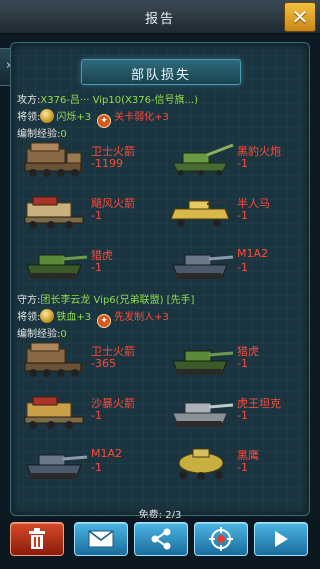 The height and width of the screenshot is (569, 320). I want to click on unit-card: 虎王坦克 -1, so click(232, 414).